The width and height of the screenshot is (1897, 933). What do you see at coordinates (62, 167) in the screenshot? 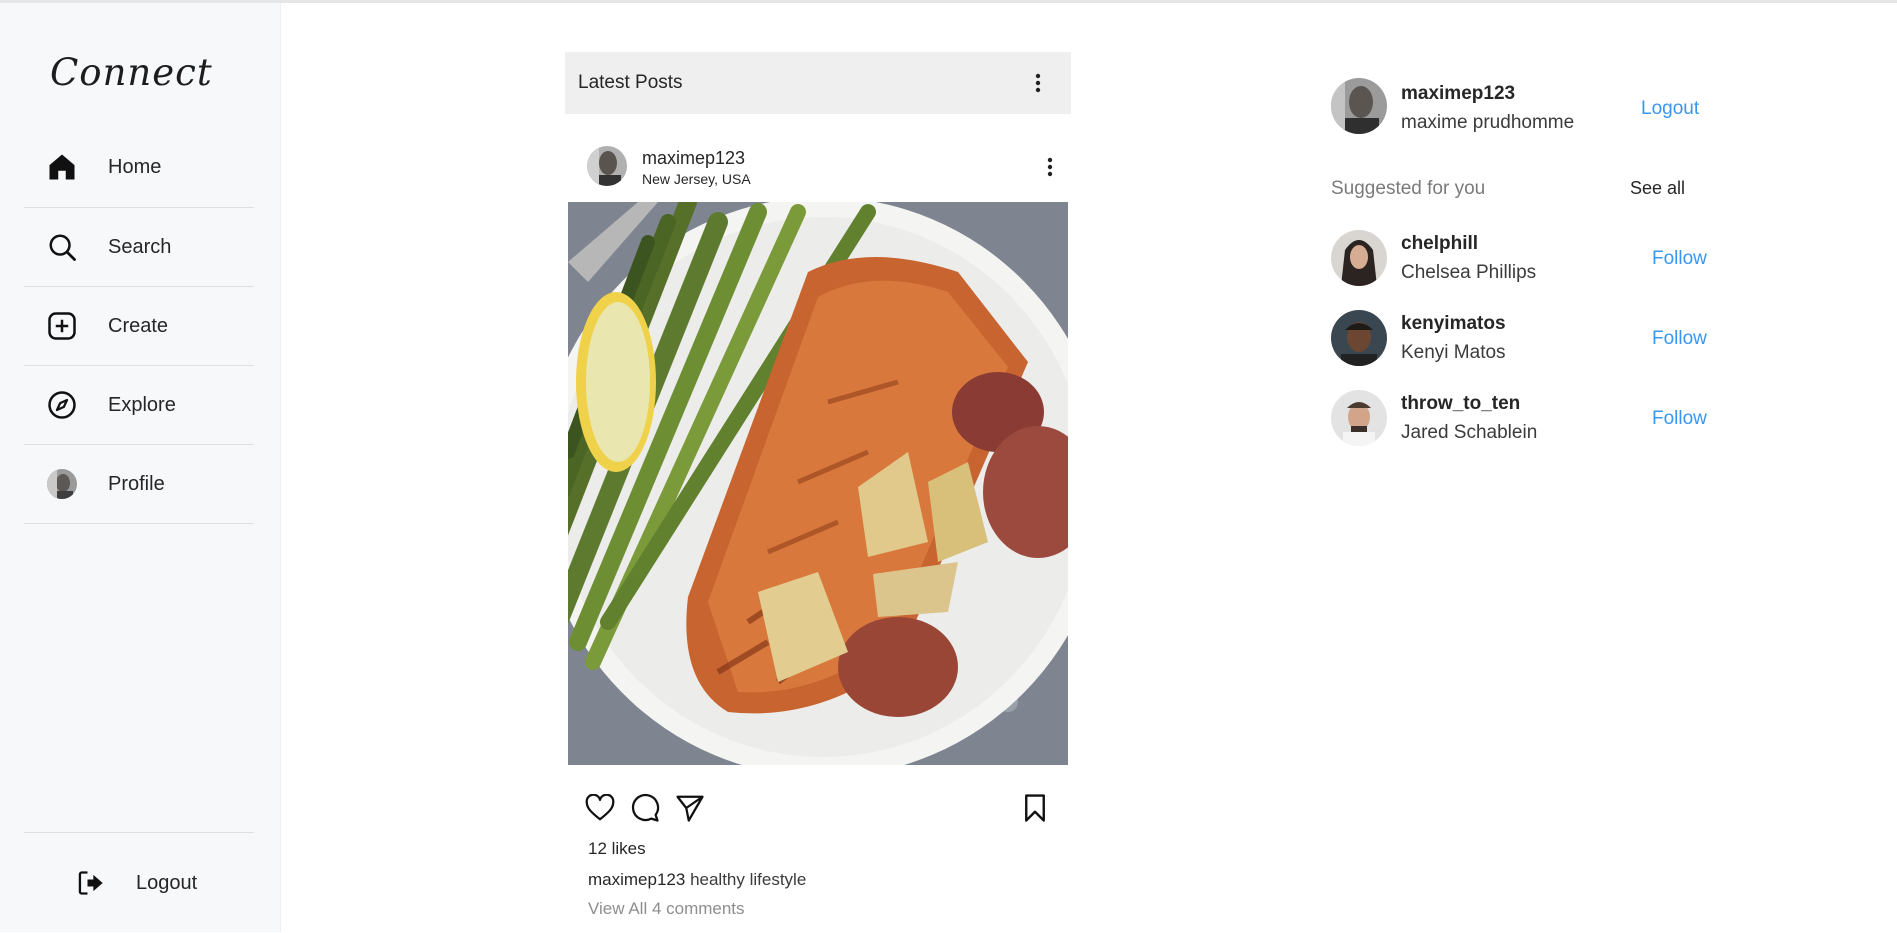
I see `home-icon` at bounding box center [62, 167].